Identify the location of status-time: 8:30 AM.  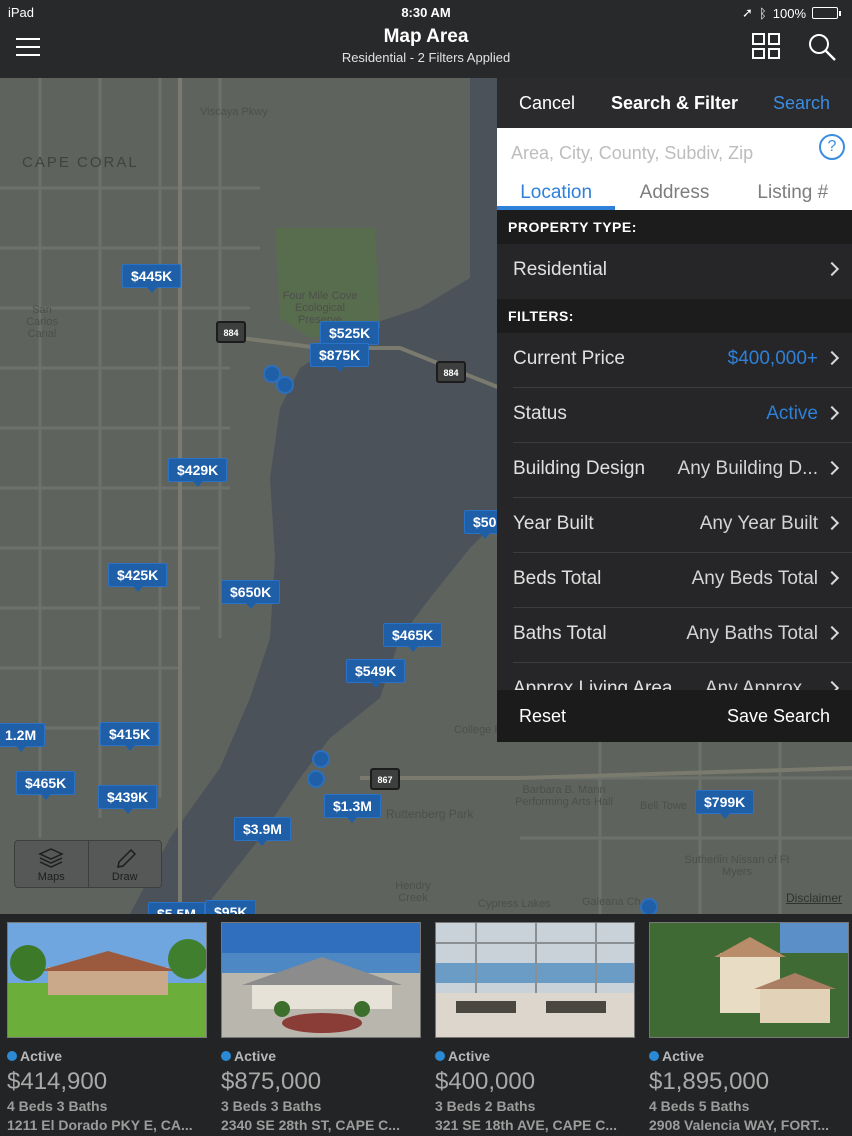
(426, 12).